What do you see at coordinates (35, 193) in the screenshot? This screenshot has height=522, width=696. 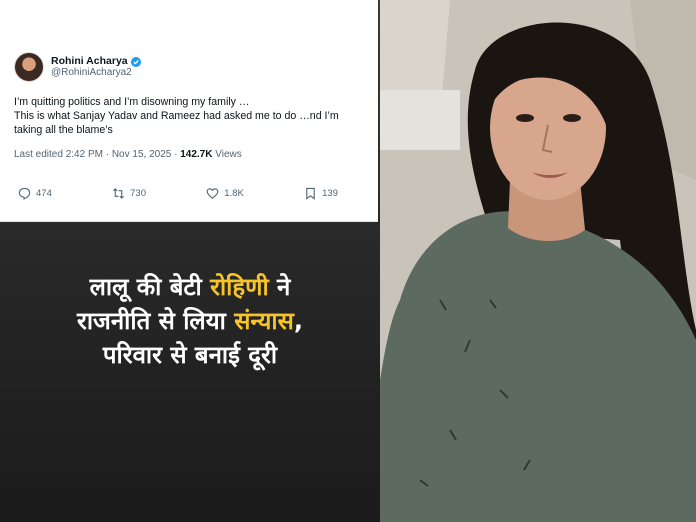 I see `reply-button: 474` at bounding box center [35, 193].